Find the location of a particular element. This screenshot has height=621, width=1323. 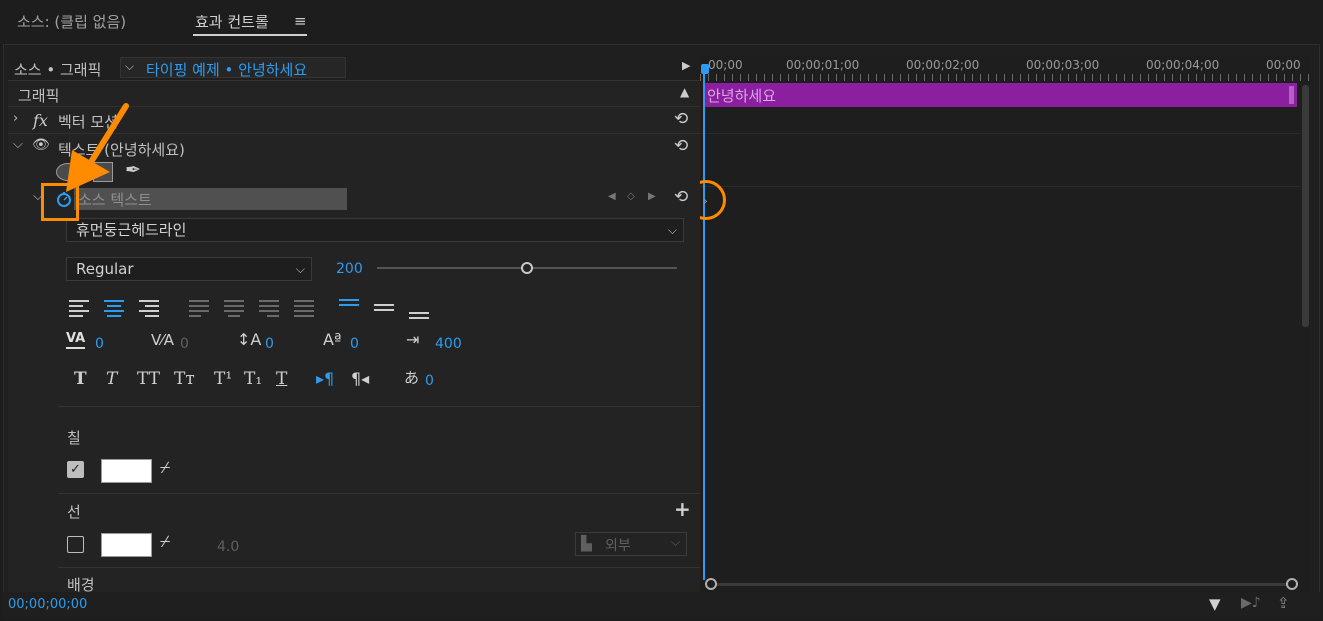

tab-width-icon: ⇥ is located at coordinates (413, 339).